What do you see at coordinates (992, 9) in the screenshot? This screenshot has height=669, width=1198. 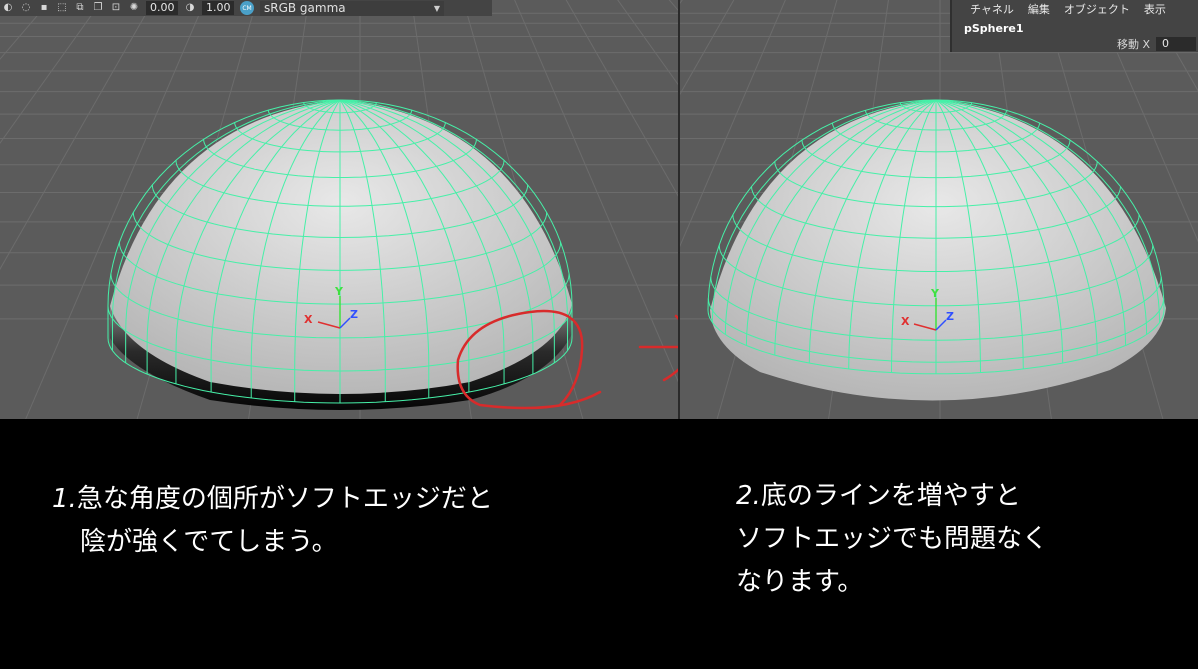 I see `menu-channels: チャネル` at bounding box center [992, 9].